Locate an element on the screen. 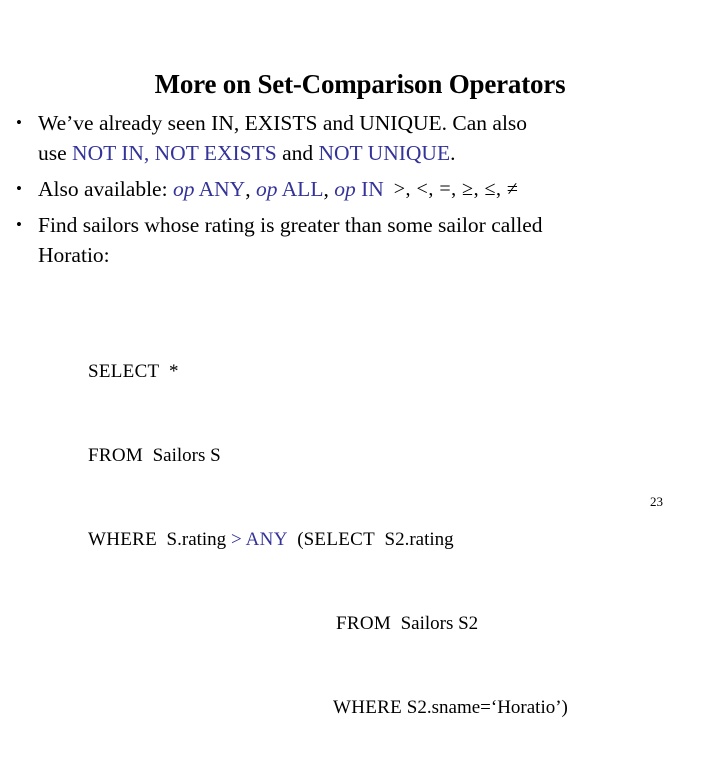 This screenshot has width=720, height=778. operator-all: ALL is located at coordinates (300, 189).